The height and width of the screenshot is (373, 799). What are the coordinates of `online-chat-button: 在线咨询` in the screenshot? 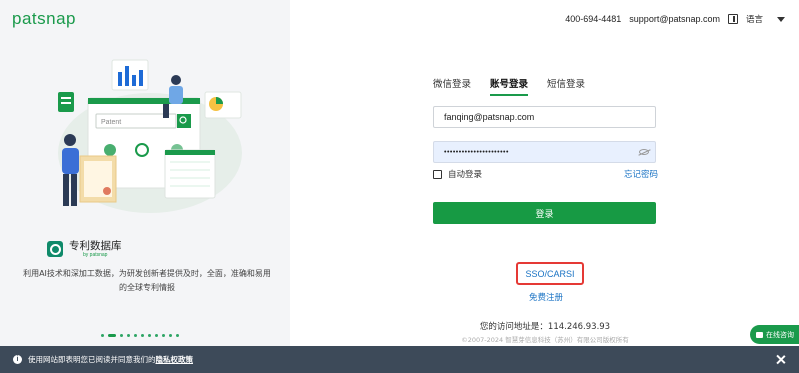 It's located at (774, 334).